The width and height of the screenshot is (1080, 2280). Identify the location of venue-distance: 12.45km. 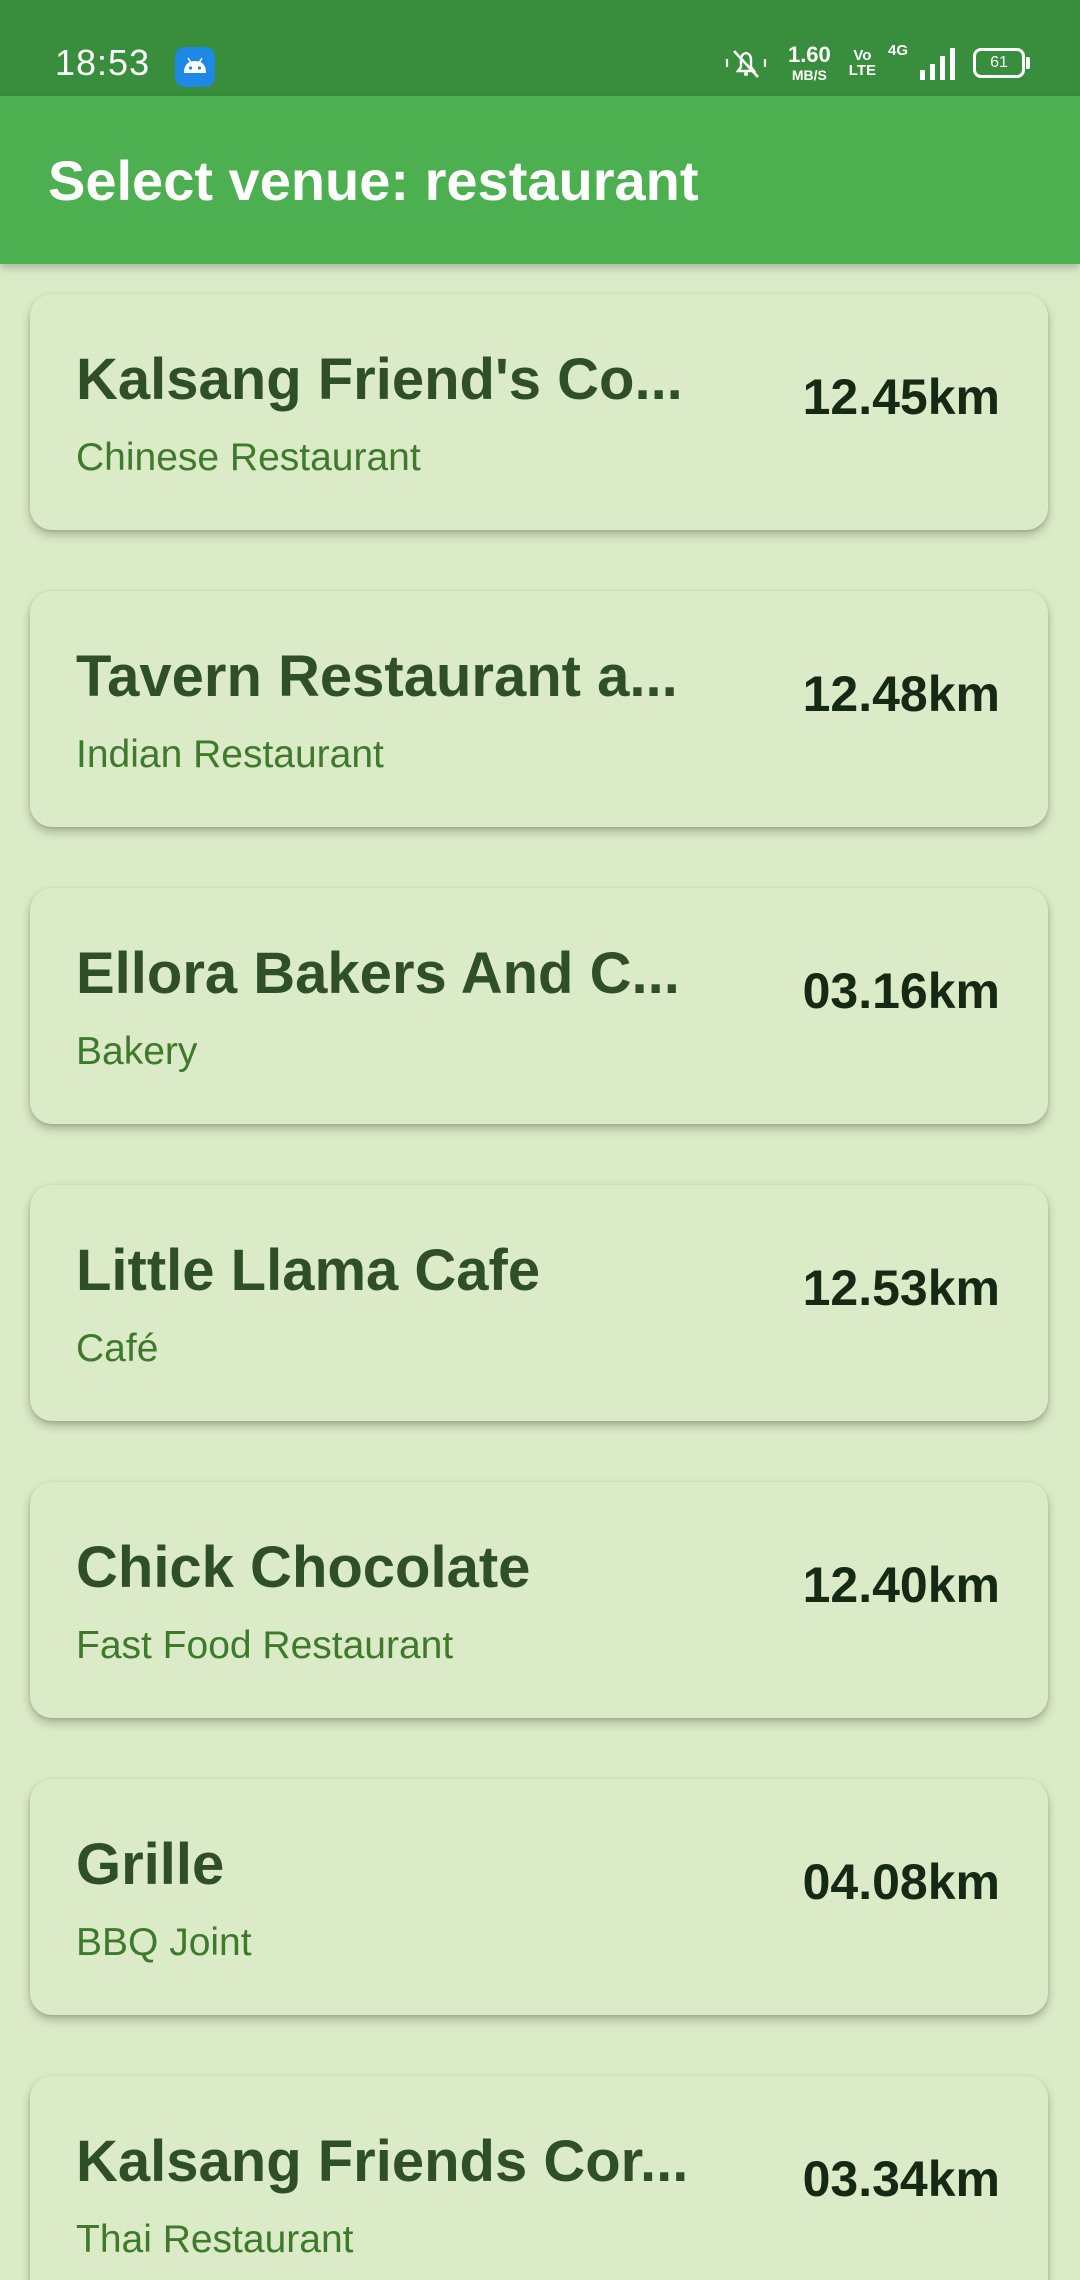
(901, 397).